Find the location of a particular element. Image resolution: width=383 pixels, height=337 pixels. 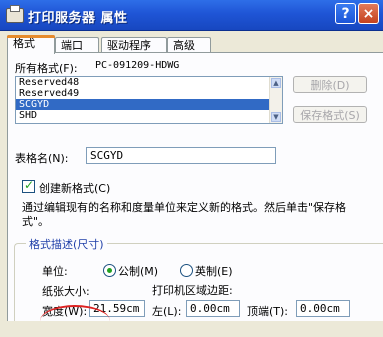

scroll-up-icon: ▲ is located at coordinates (276, 83).